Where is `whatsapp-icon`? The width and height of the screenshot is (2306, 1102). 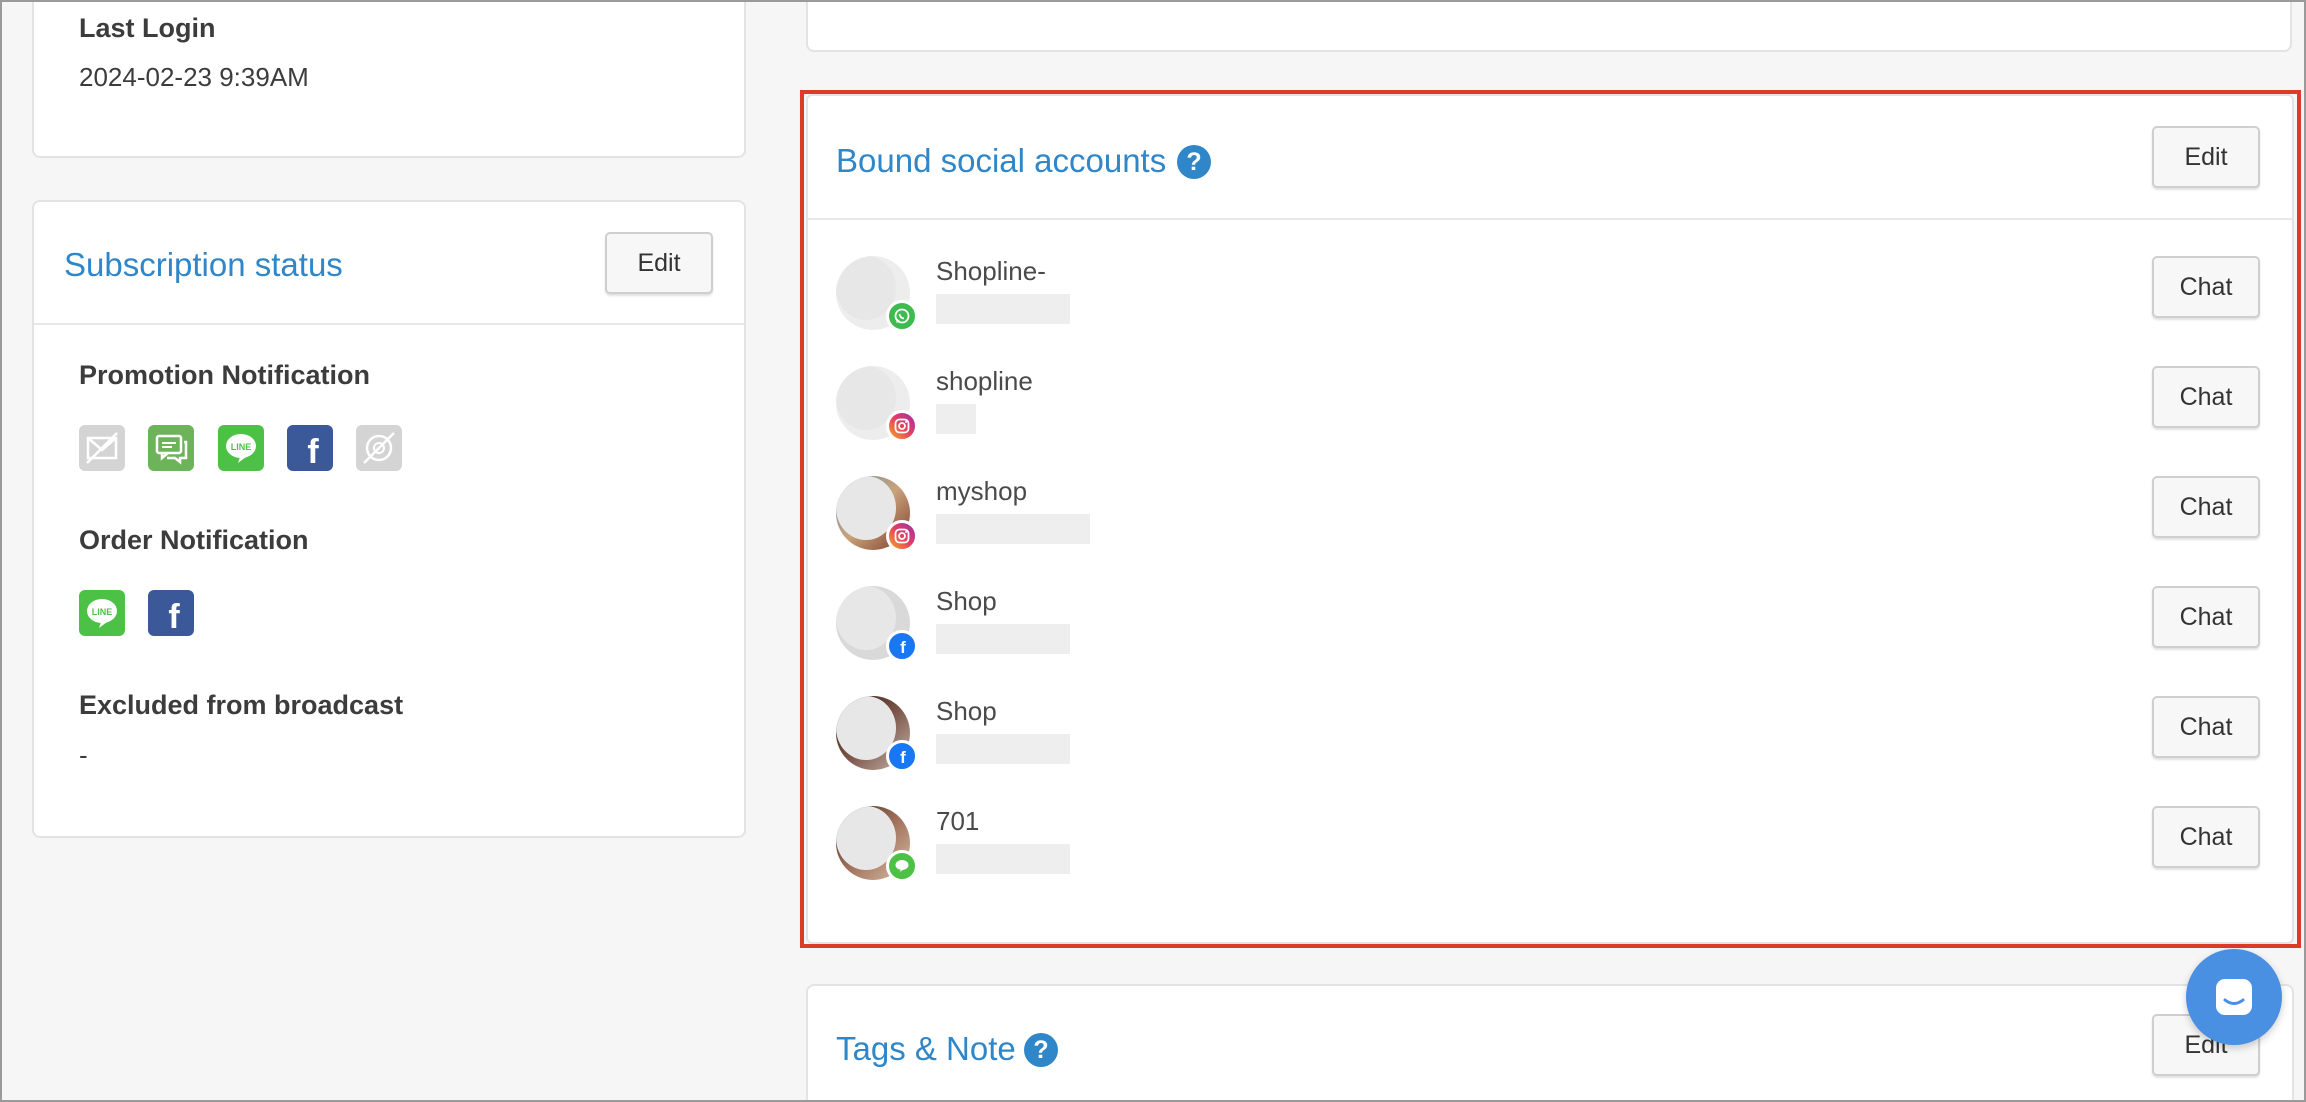
whatsapp-icon is located at coordinates (902, 316).